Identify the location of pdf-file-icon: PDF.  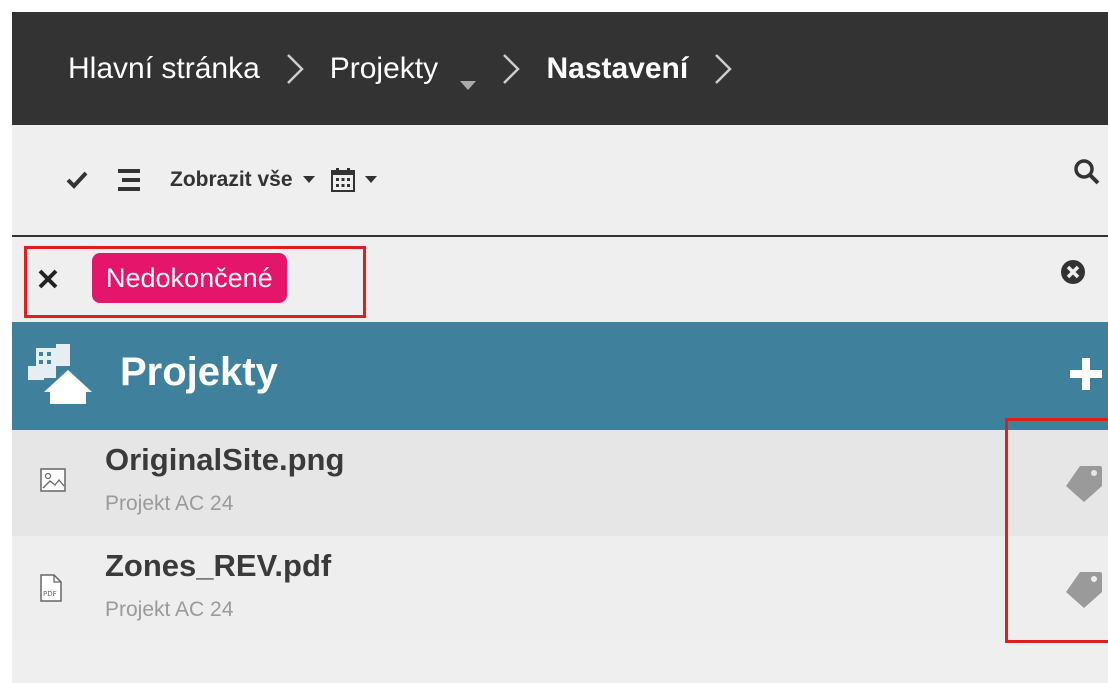
(51, 590).